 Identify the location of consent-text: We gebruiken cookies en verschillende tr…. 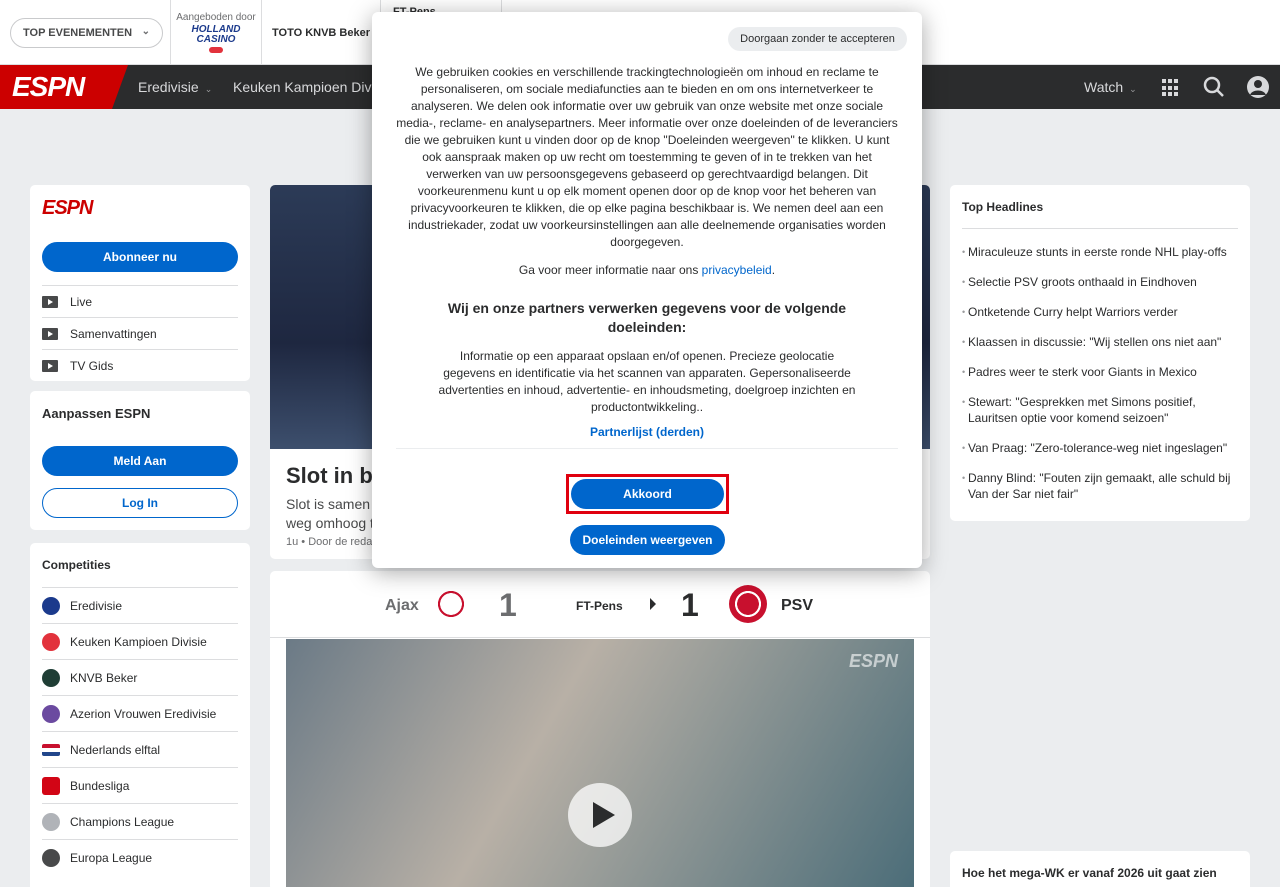
(647, 157).